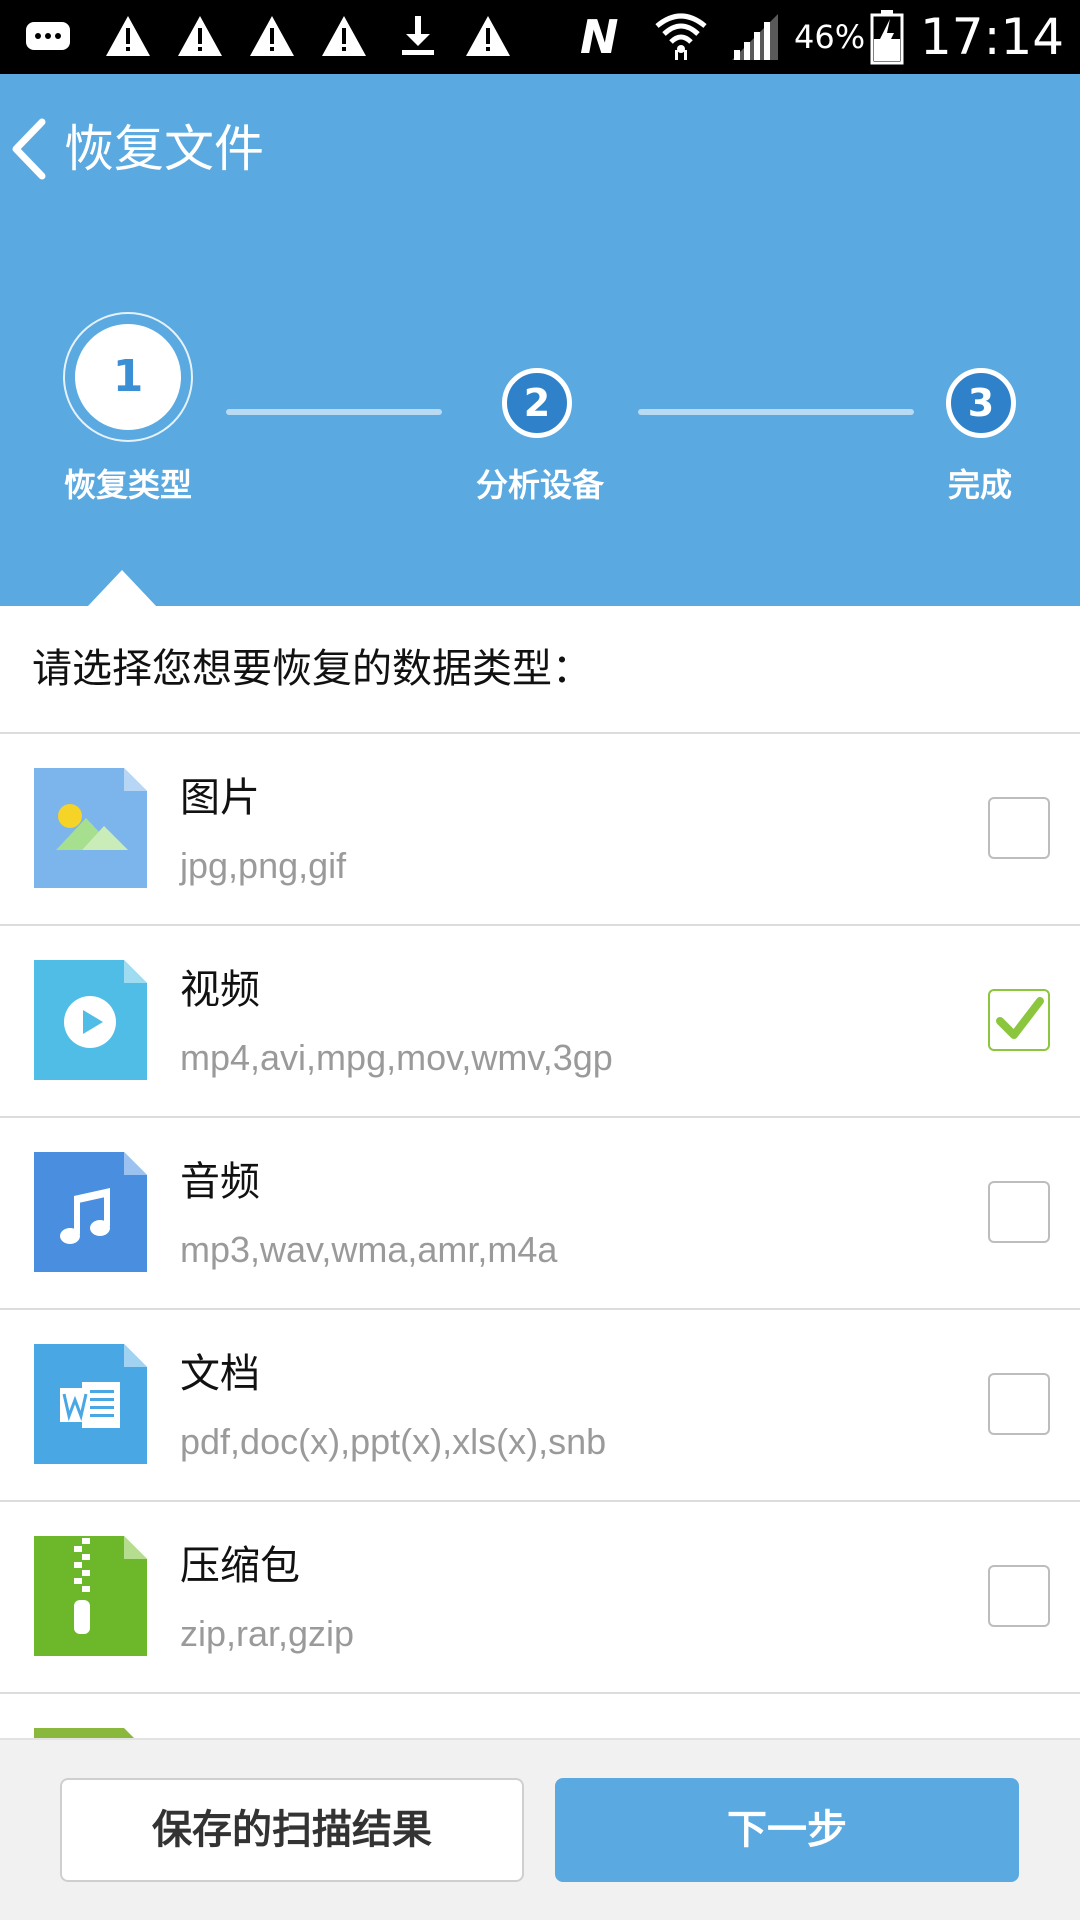 The width and height of the screenshot is (1080, 1920). I want to click on saved-scan-results-button: 保存的扫描结果, so click(292, 1830).